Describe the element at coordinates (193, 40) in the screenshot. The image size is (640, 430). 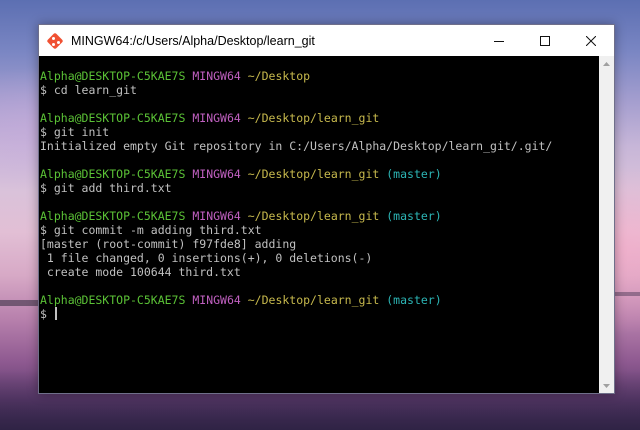
I see `window-title: MINGW64:/c/Users/Alpha/Desktop/learn_git` at that location.